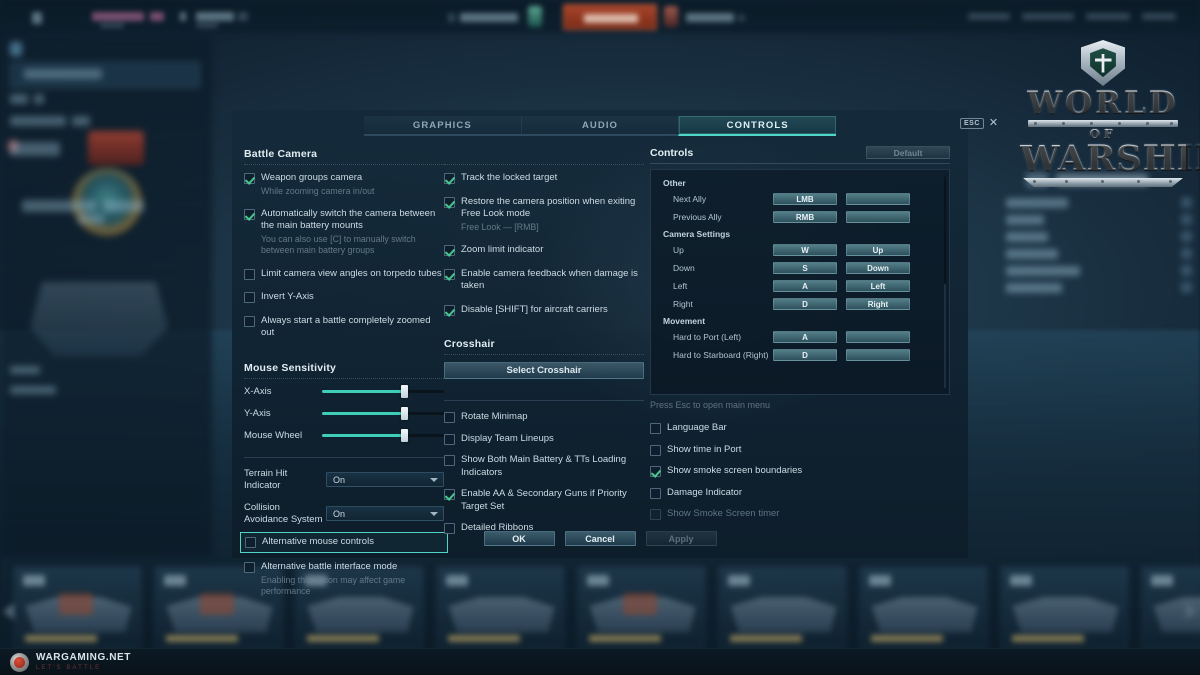  I want to click on keybind-group-other: Other, so click(674, 183).